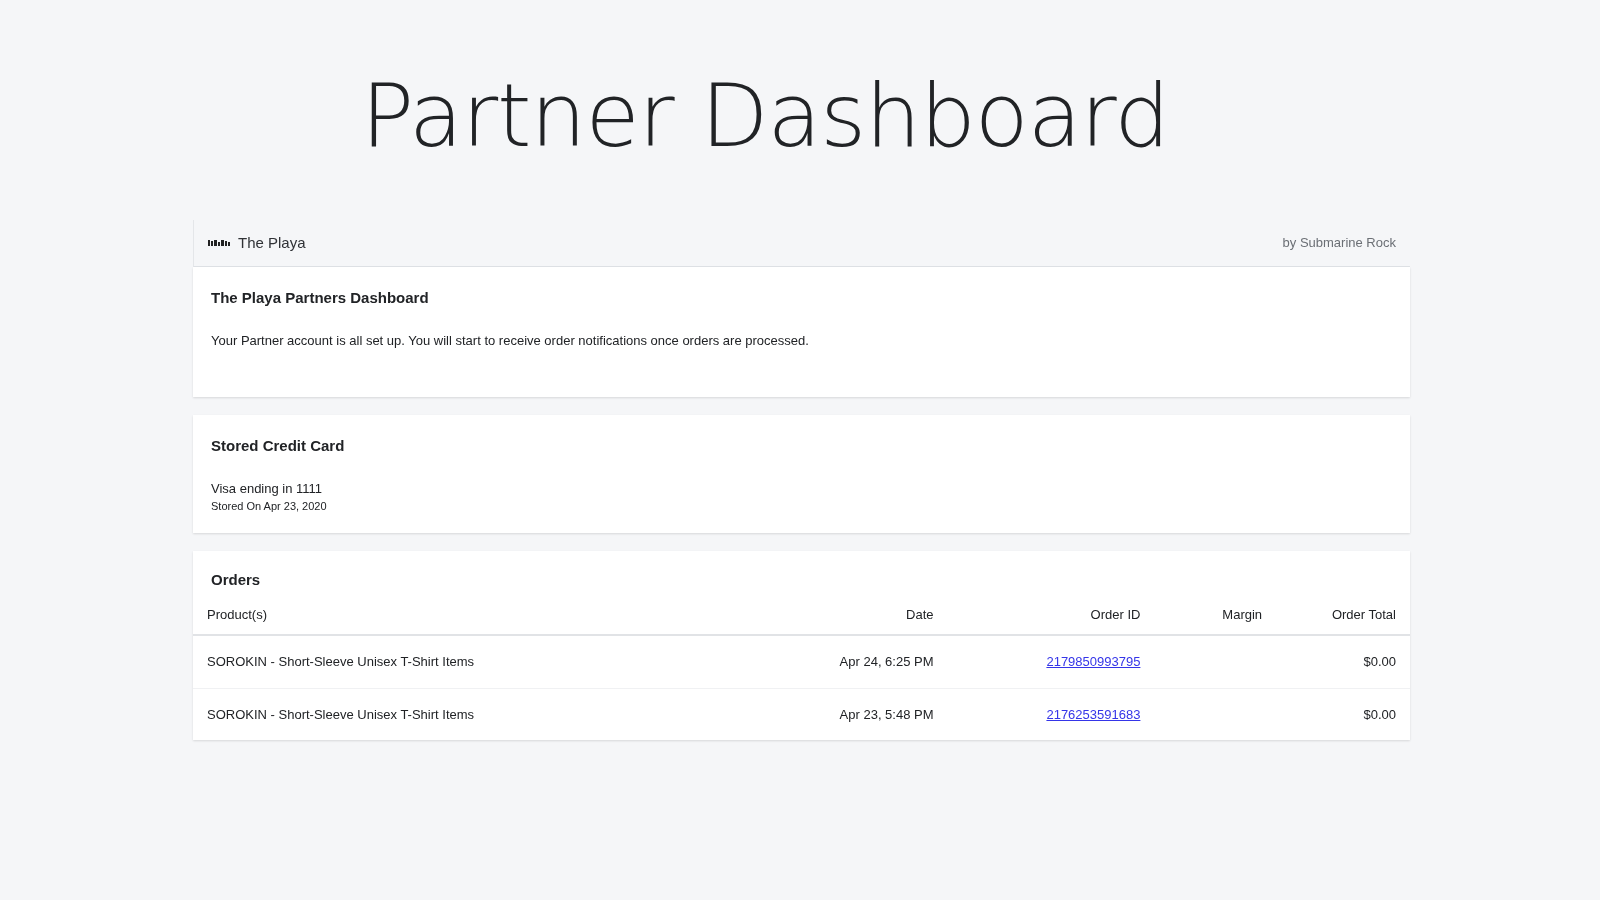 The height and width of the screenshot is (900, 1600). What do you see at coordinates (862, 614) in the screenshot?
I see `column-header: Date` at bounding box center [862, 614].